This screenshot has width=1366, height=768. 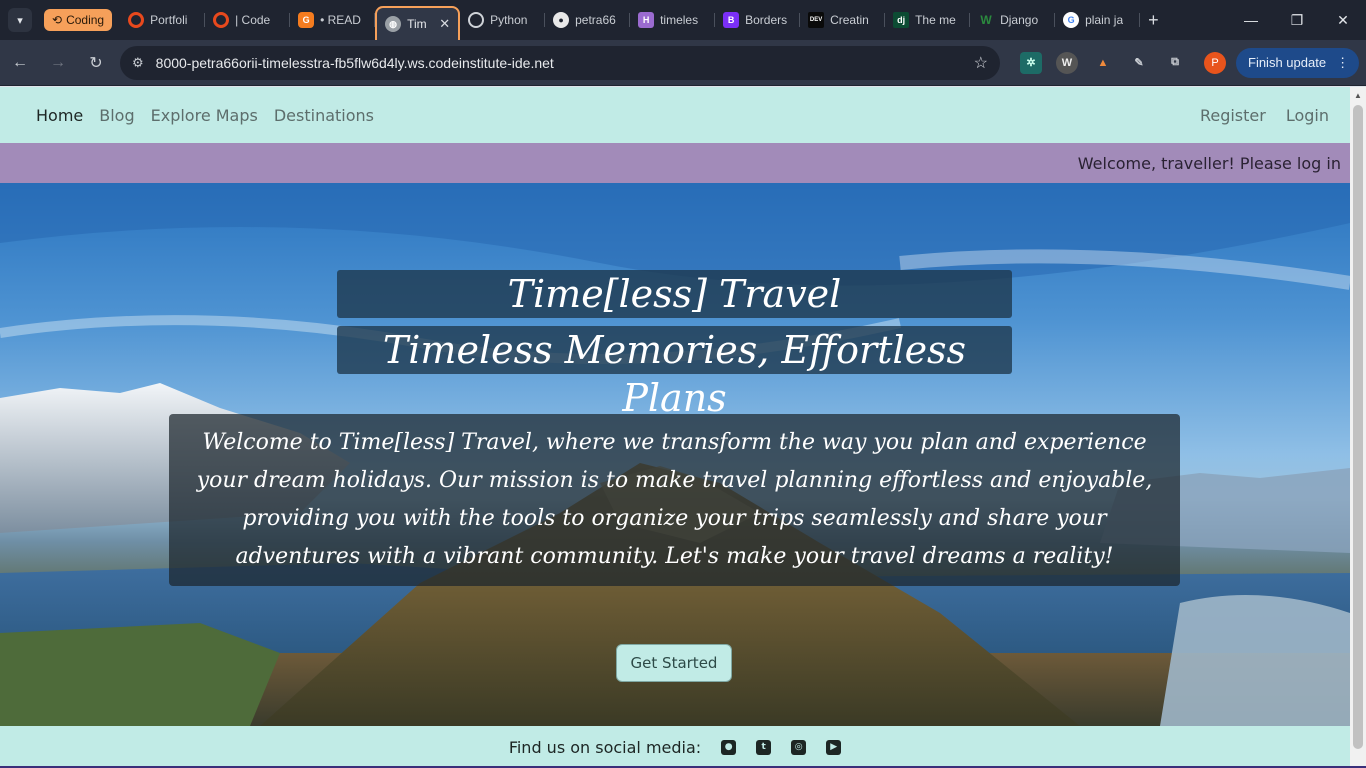 I want to click on tab-search-button: ▾, so click(x=20, y=20).